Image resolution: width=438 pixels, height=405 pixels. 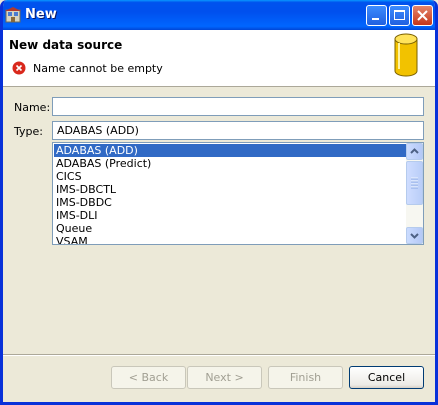 What do you see at coordinates (32, 107) in the screenshot?
I see `name-label: Name:` at bounding box center [32, 107].